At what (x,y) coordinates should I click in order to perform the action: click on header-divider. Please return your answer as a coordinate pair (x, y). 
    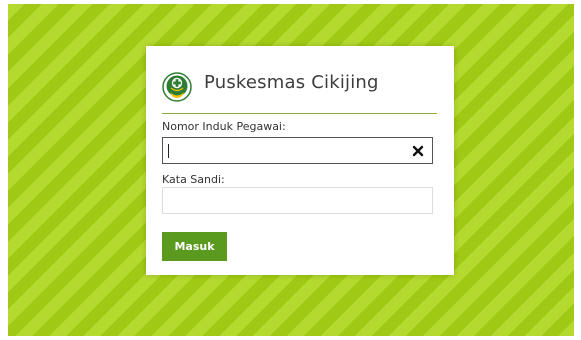
    Looking at the image, I should click on (299, 113).